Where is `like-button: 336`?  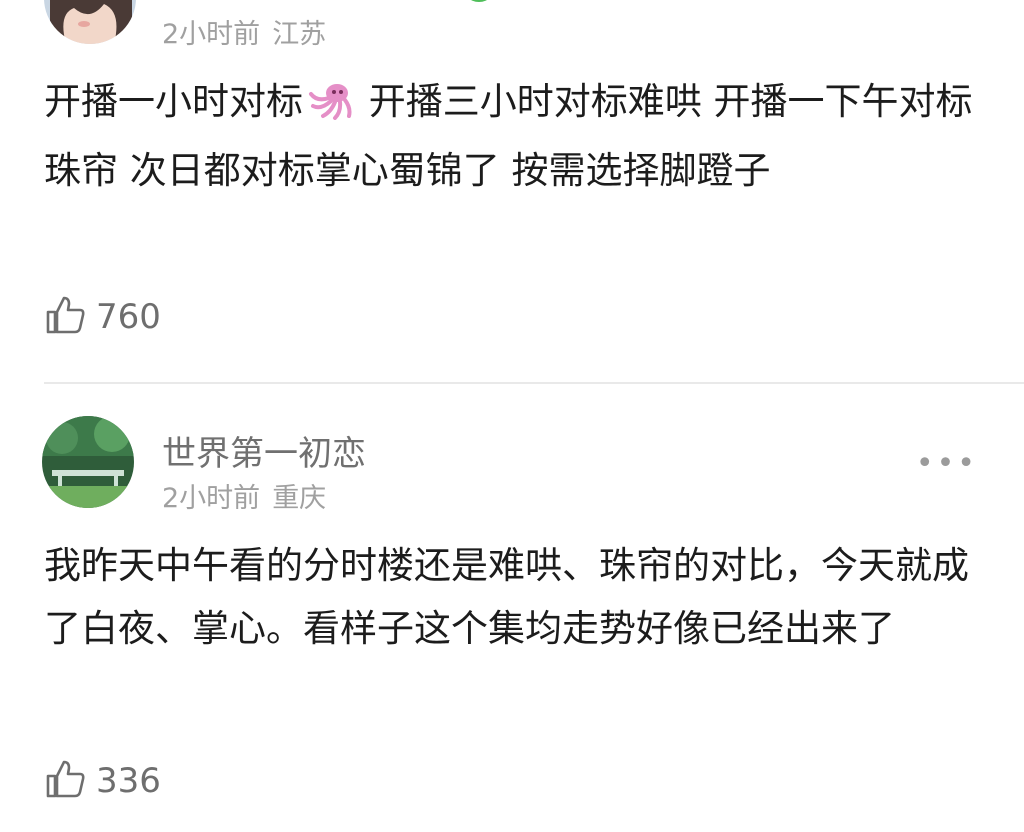
like-button: 336 is located at coordinates (102, 781).